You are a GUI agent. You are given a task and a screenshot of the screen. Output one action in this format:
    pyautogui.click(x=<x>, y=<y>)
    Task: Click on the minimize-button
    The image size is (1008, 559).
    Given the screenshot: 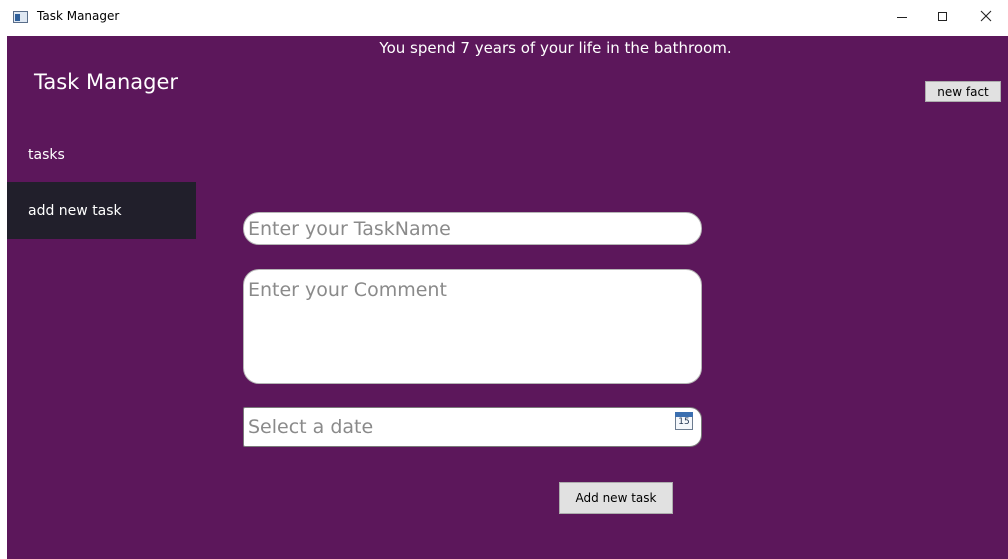 What is the action you would take?
    pyautogui.click(x=902, y=16)
    